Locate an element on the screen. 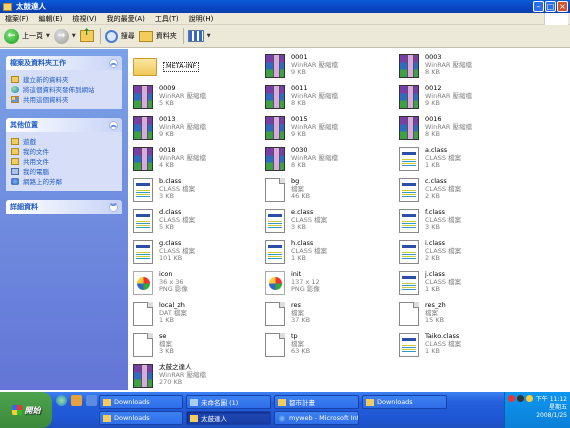 This screenshot has height=428, width=570. file-item: g.class CLASS 檔案 101 KB is located at coordinates (164, 254).